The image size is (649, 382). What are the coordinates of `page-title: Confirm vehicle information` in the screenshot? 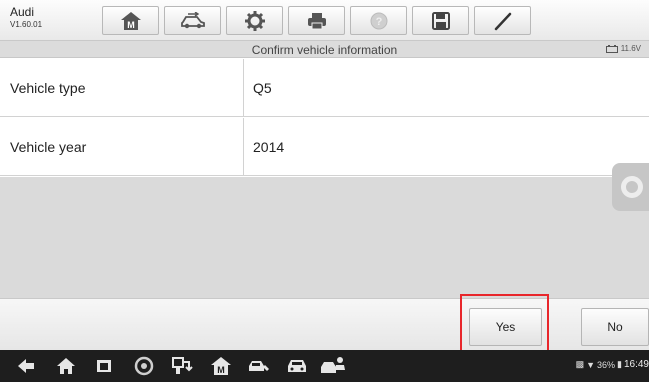 It's located at (324, 50).